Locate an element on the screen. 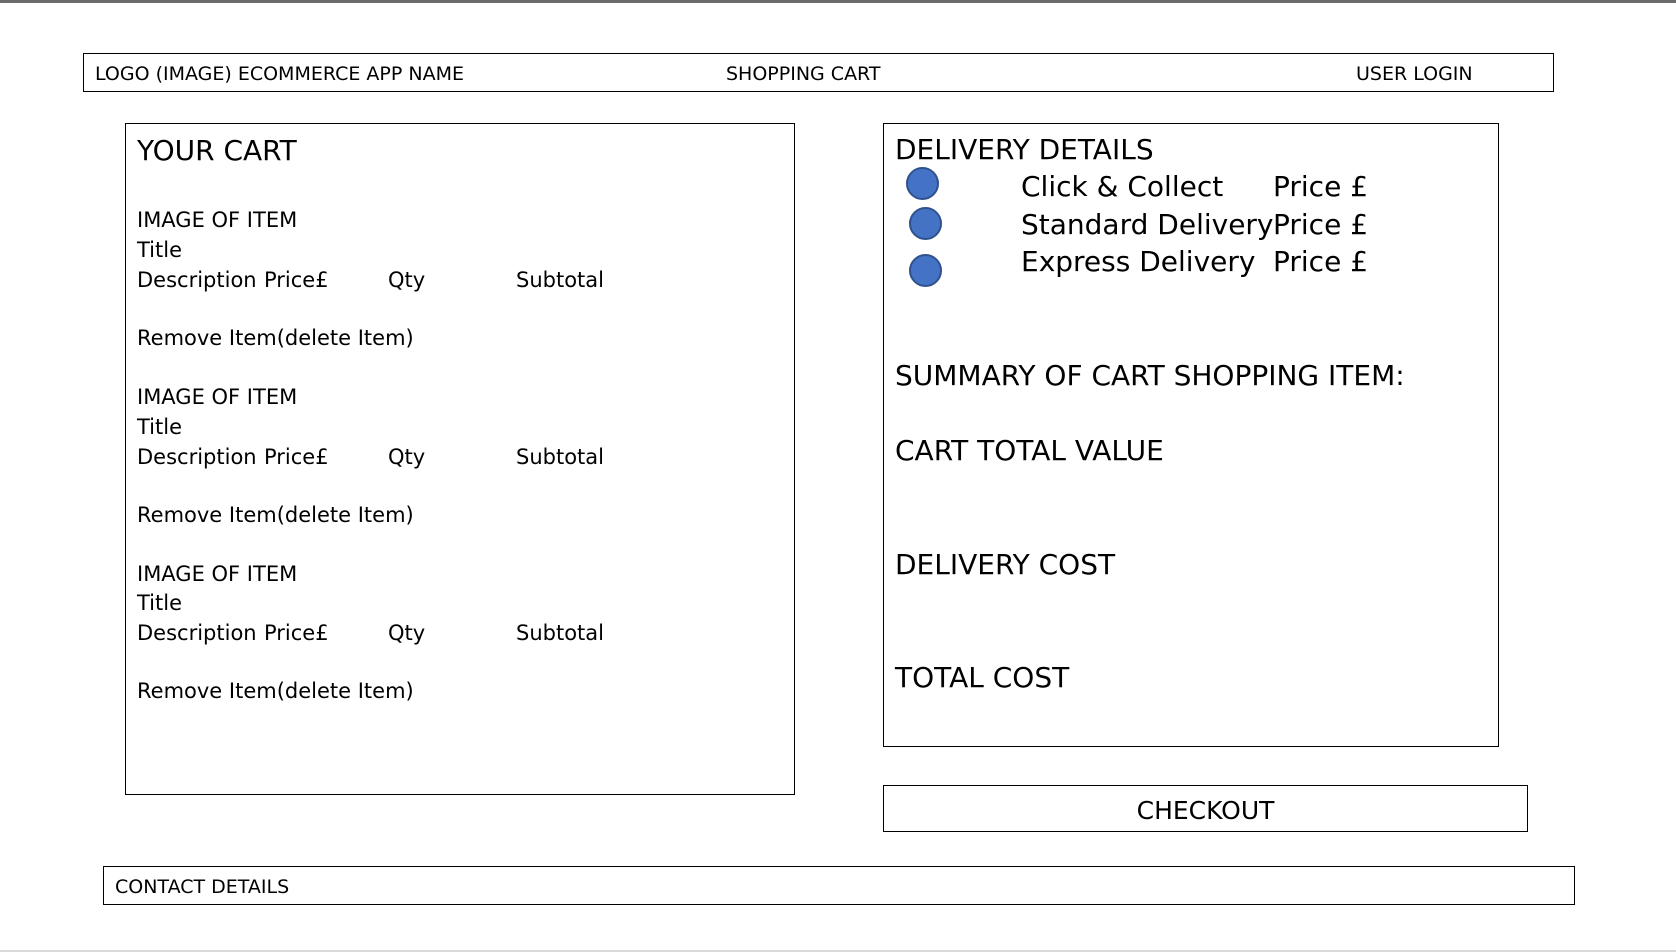 Image resolution: width=1676 pixels, height=952 pixels. delivery-cost: DELIVERY COST is located at coordinates (1005, 564).